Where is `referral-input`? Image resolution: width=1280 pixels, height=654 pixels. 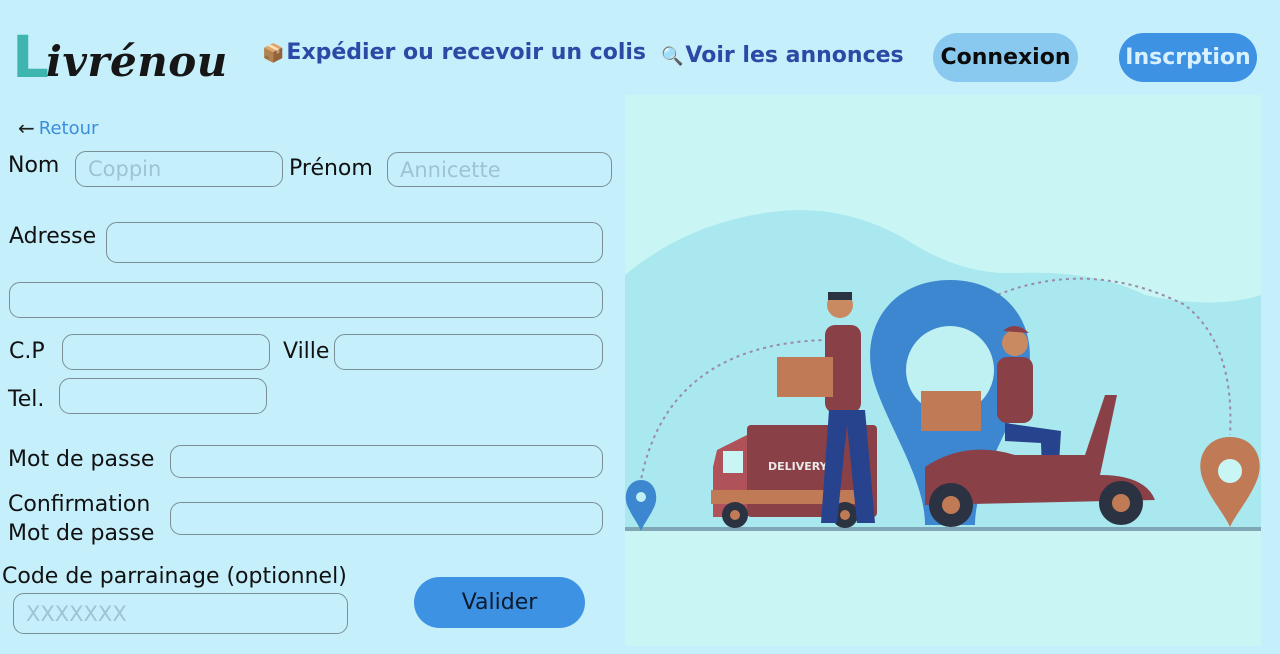 referral-input is located at coordinates (180, 613).